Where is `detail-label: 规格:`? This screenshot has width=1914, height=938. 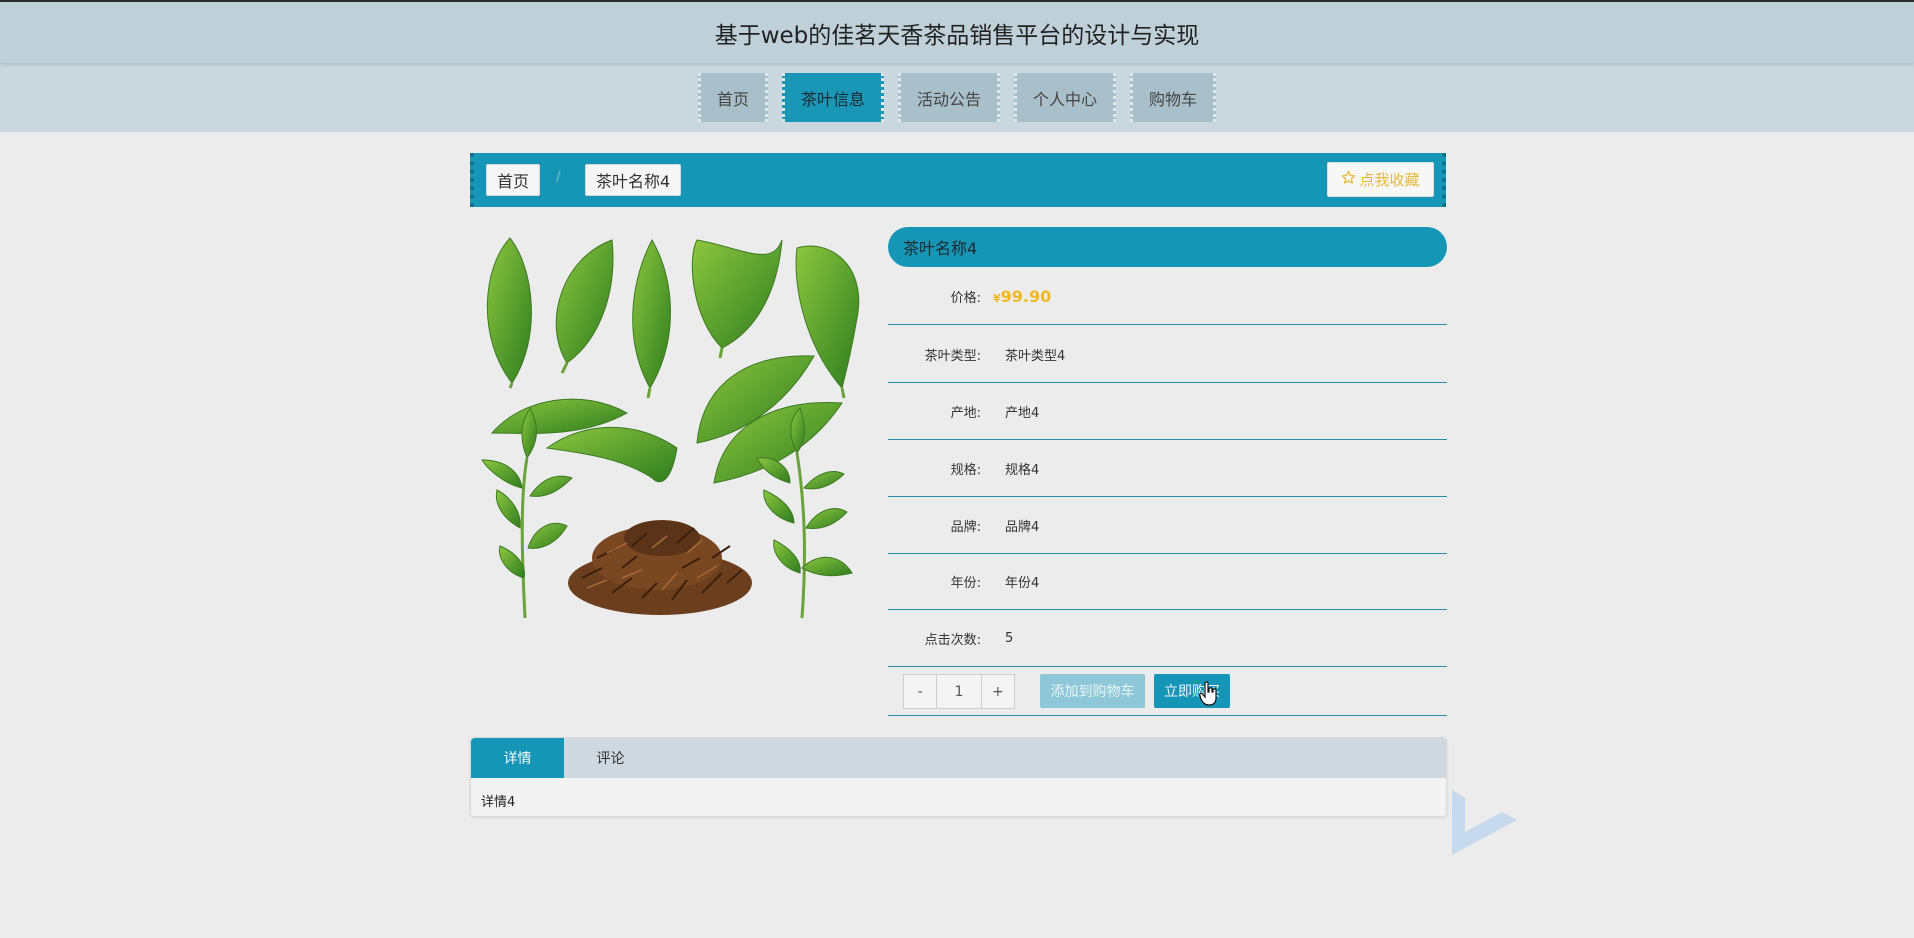 detail-label: 规格: is located at coordinates (965, 470).